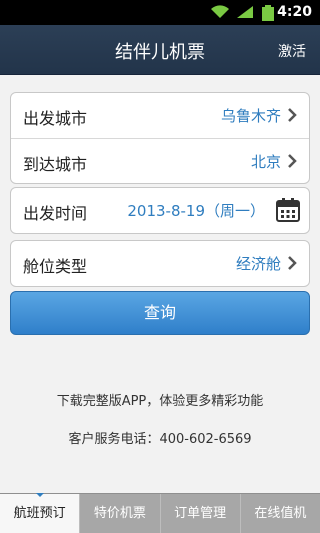 Image resolution: width=320 pixels, height=533 pixels. I want to click on departure-city-label: 出发城市, so click(55, 118).